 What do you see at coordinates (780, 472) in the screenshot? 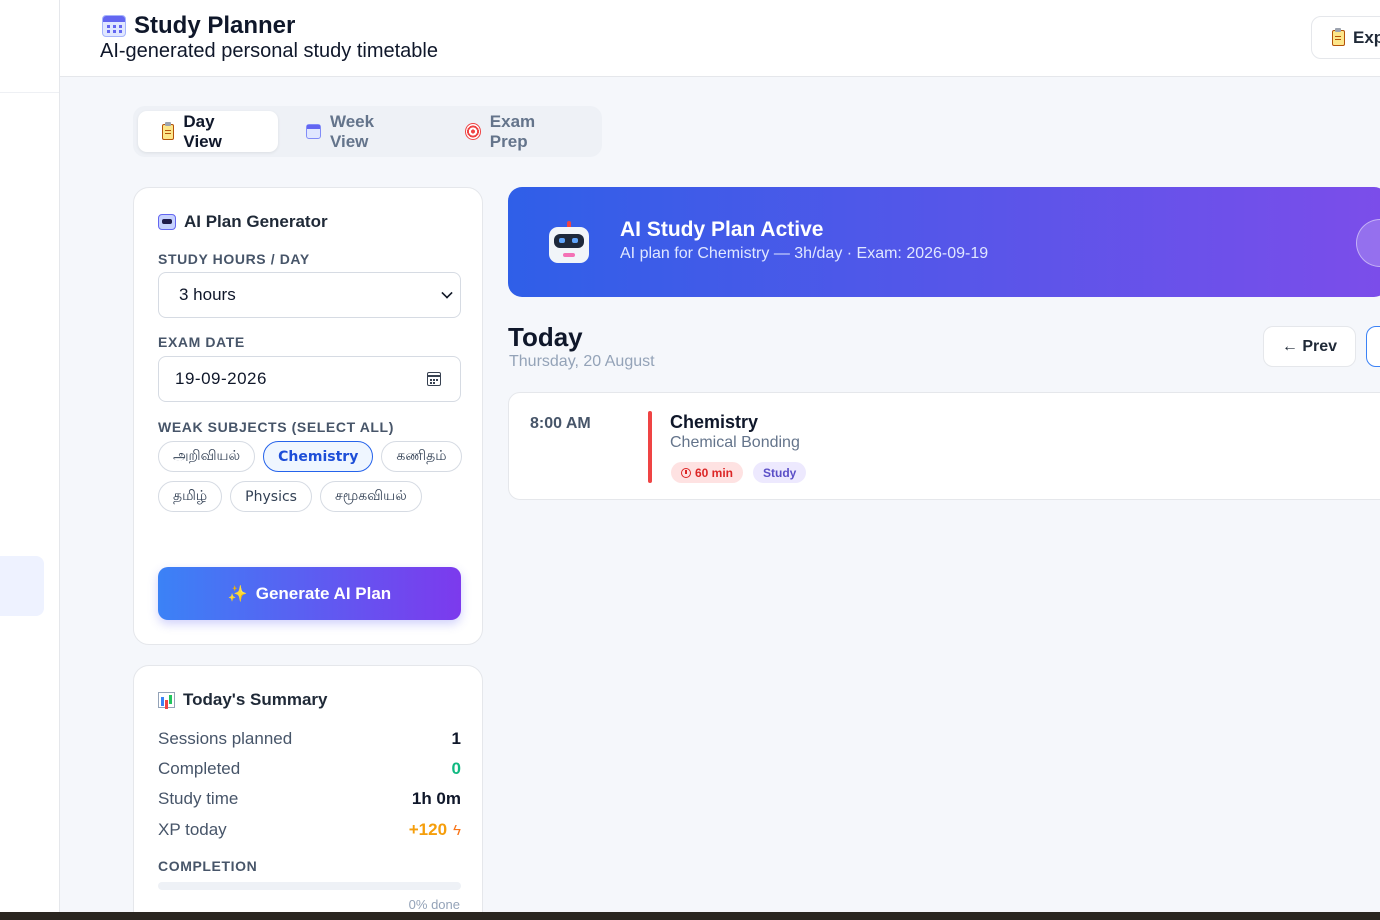
I see `session-type-badge: Study` at bounding box center [780, 472].